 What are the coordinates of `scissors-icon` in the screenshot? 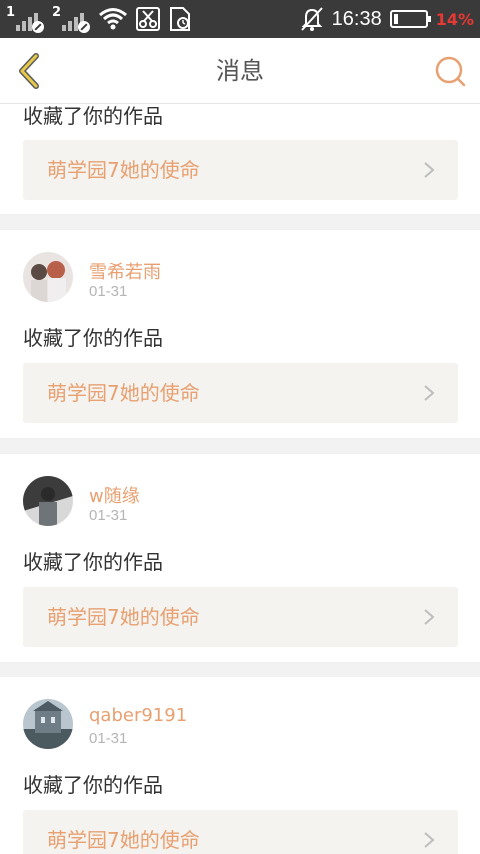 It's located at (148, 19).